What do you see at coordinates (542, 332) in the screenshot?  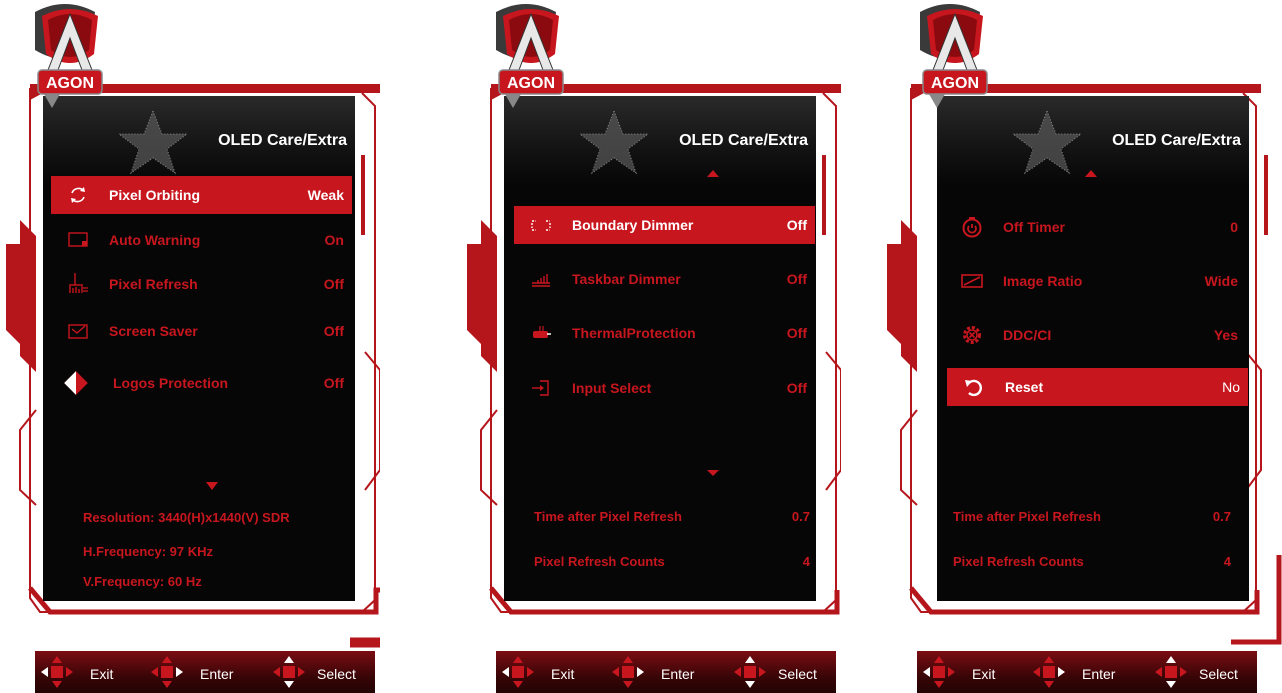 I see `thermal-protection-icon` at bounding box center [542, 332].